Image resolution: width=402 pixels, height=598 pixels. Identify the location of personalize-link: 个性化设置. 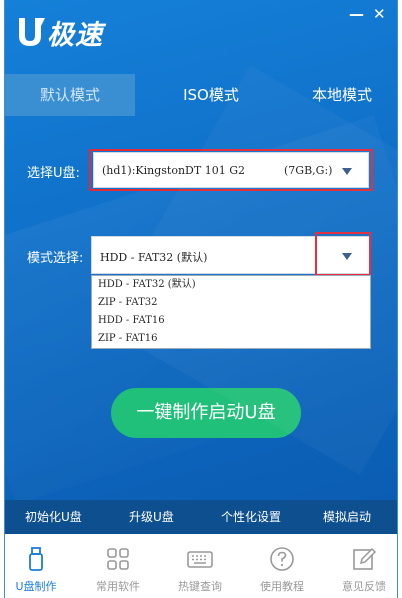
(251, 517).